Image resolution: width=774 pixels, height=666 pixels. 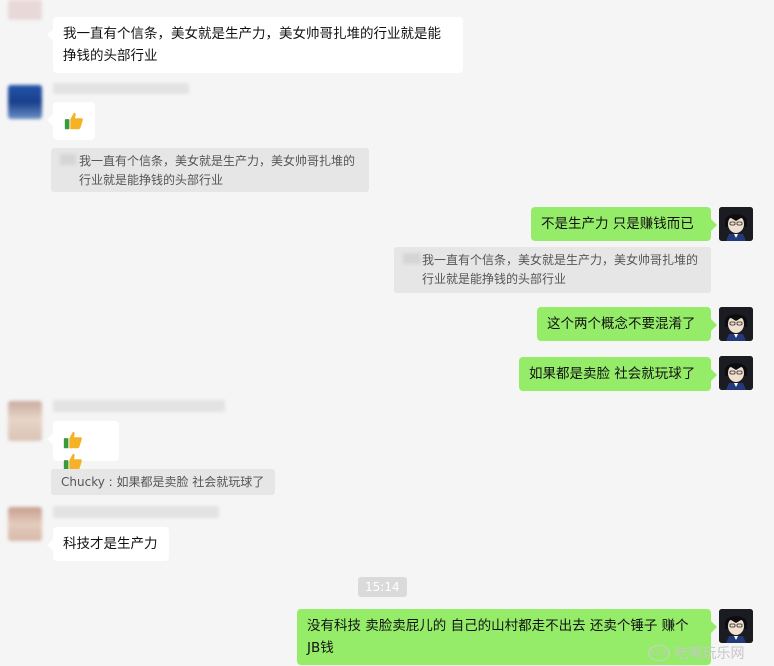 What do you see at coordinates (382, 587) in the screenshot?
I see `timestamp: 15:14` at bounding box center [382, 587].